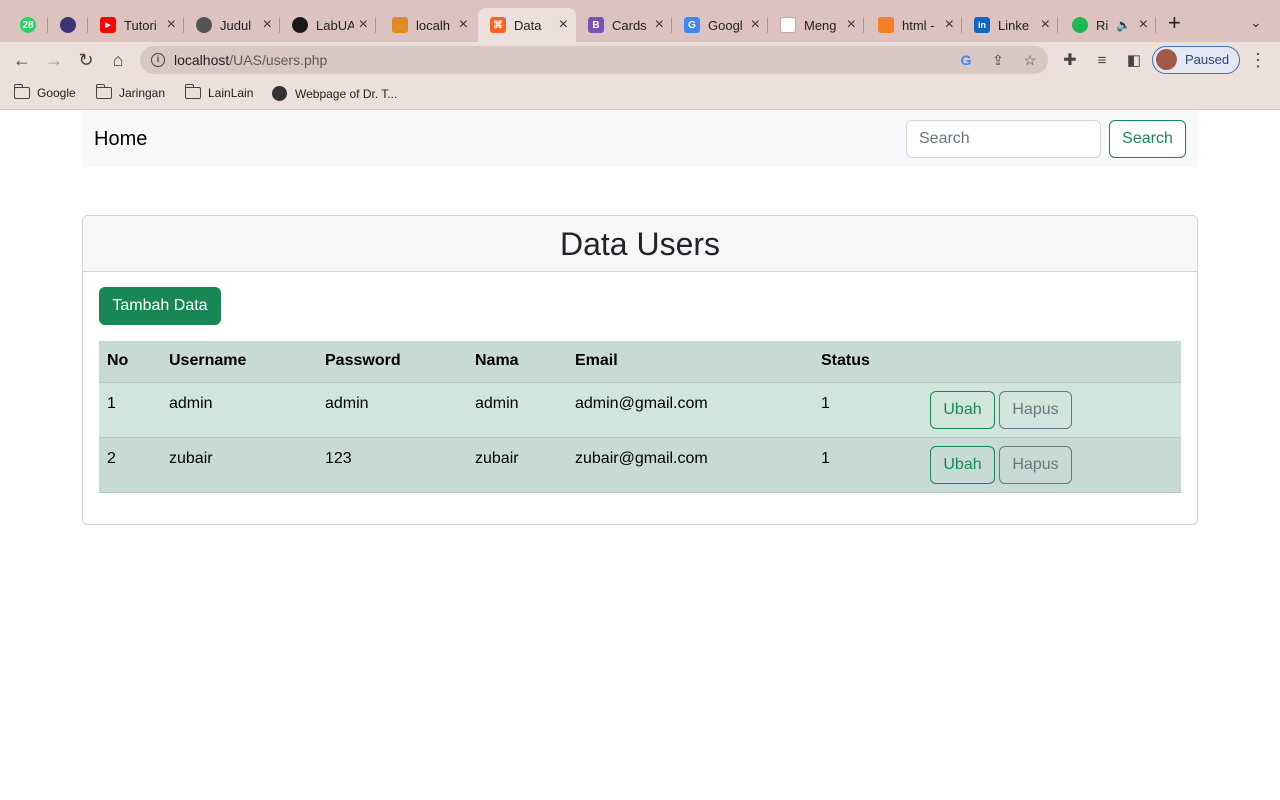 The height and width of the screenshot is (800, 1280). What do you see at coordinates (120, 139) in the screenshot?
I see `navbar-brand-home: Home` at bounding box center [120, 139].